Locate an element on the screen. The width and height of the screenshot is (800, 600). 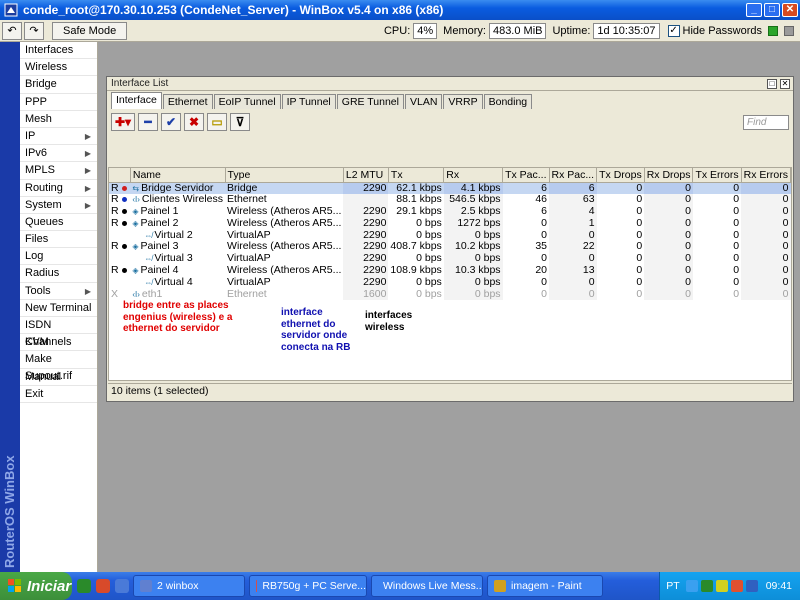
column-header is located at coordinates (120, 175).